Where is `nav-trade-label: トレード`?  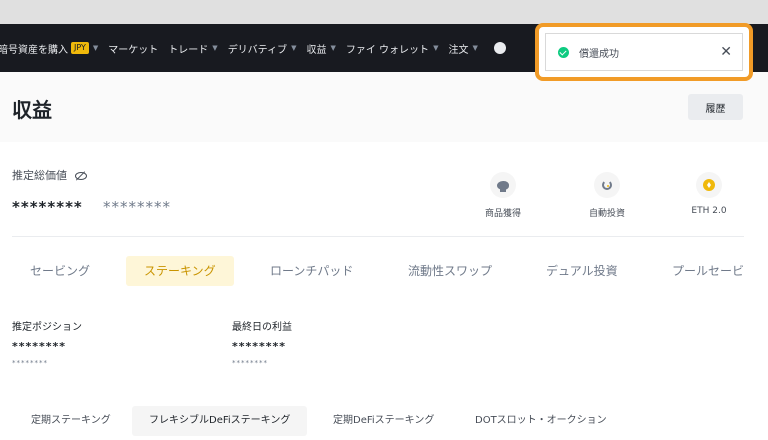
nav-trade-label: トレード is located at coordinates (188, 50).